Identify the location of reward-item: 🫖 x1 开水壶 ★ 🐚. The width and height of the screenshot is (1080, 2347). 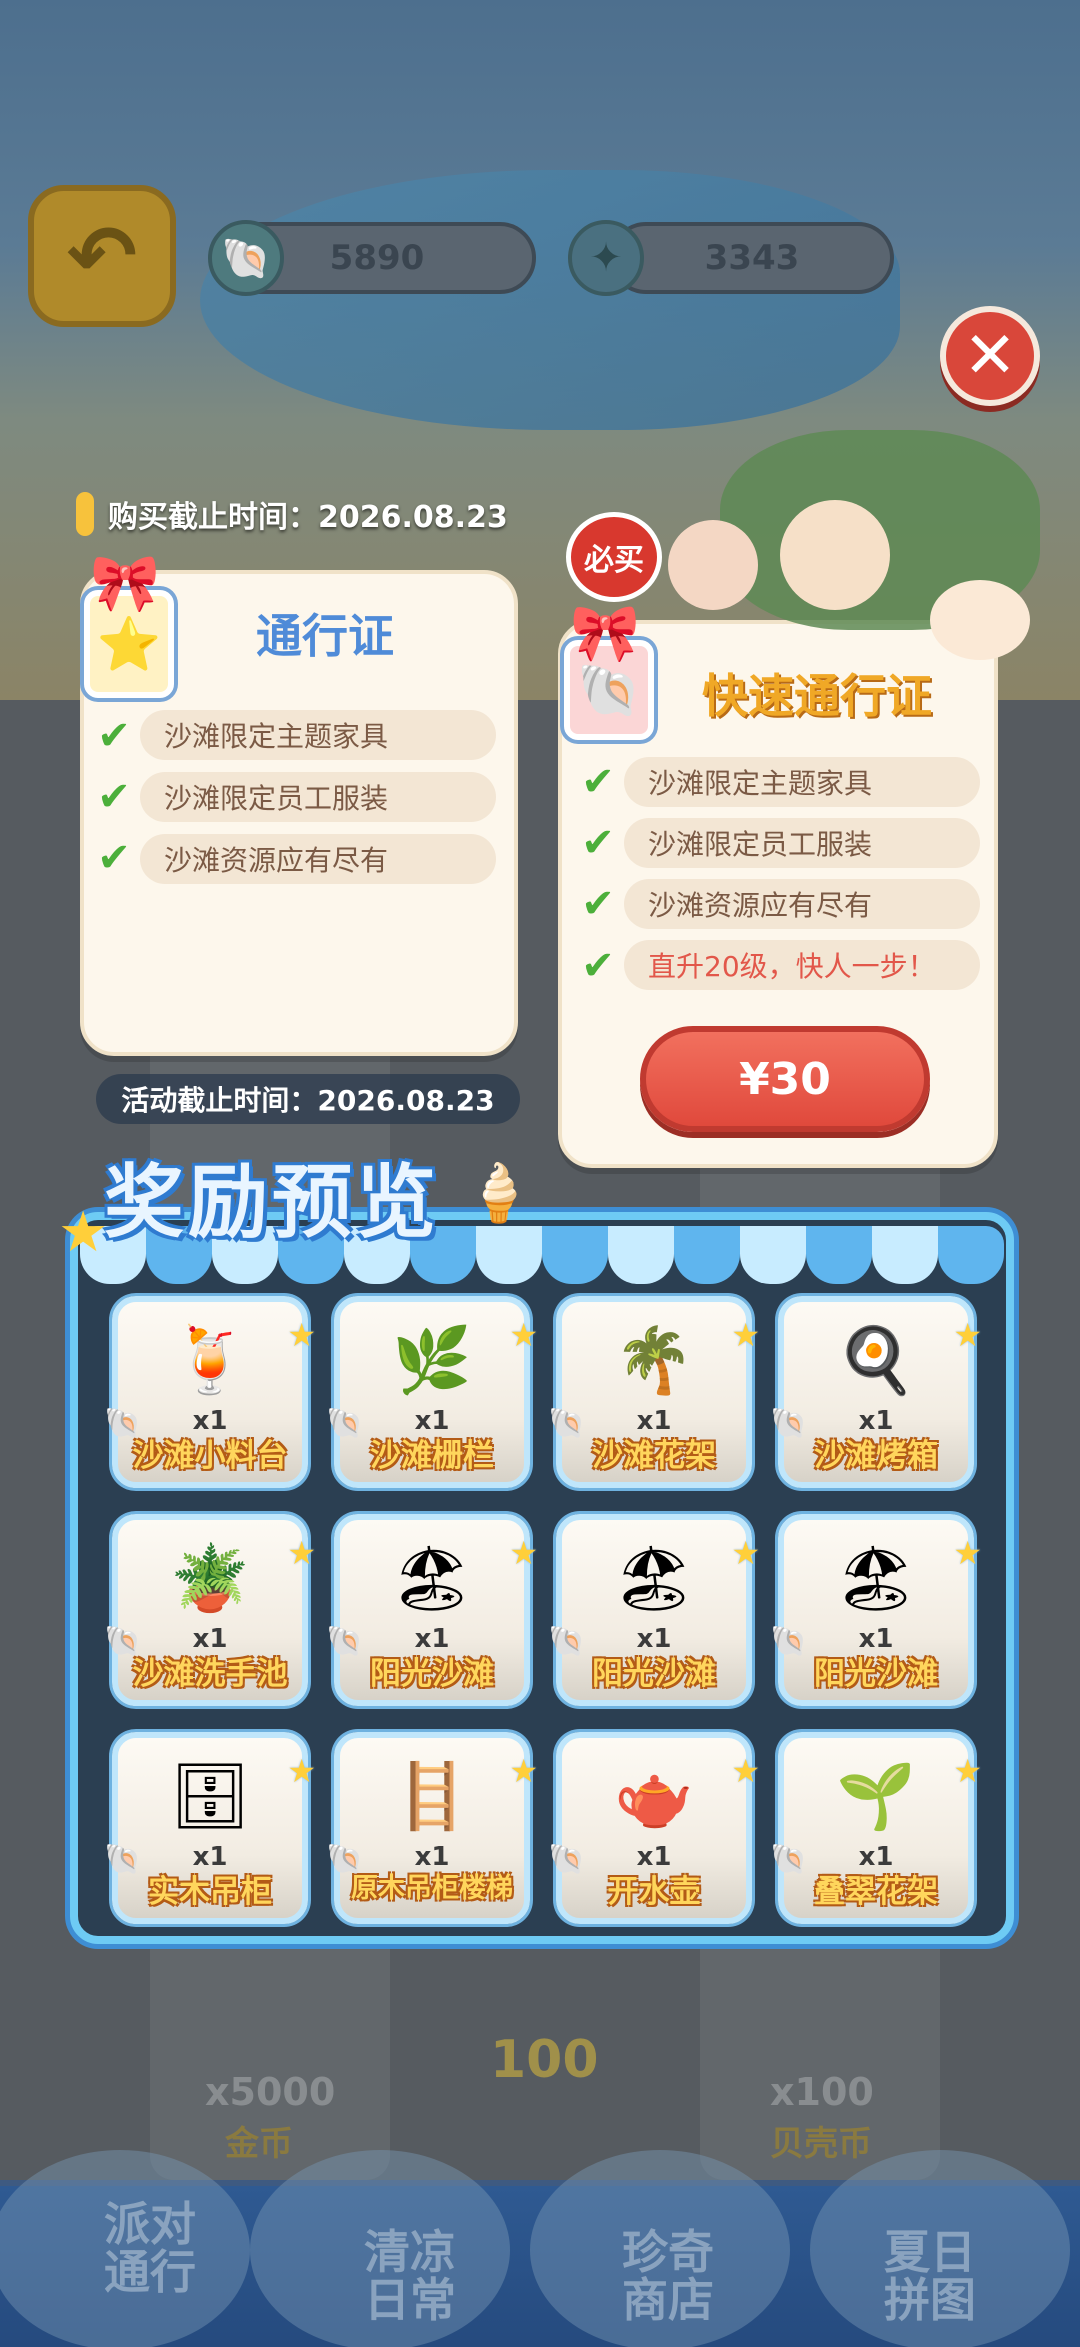
(654, 1828).